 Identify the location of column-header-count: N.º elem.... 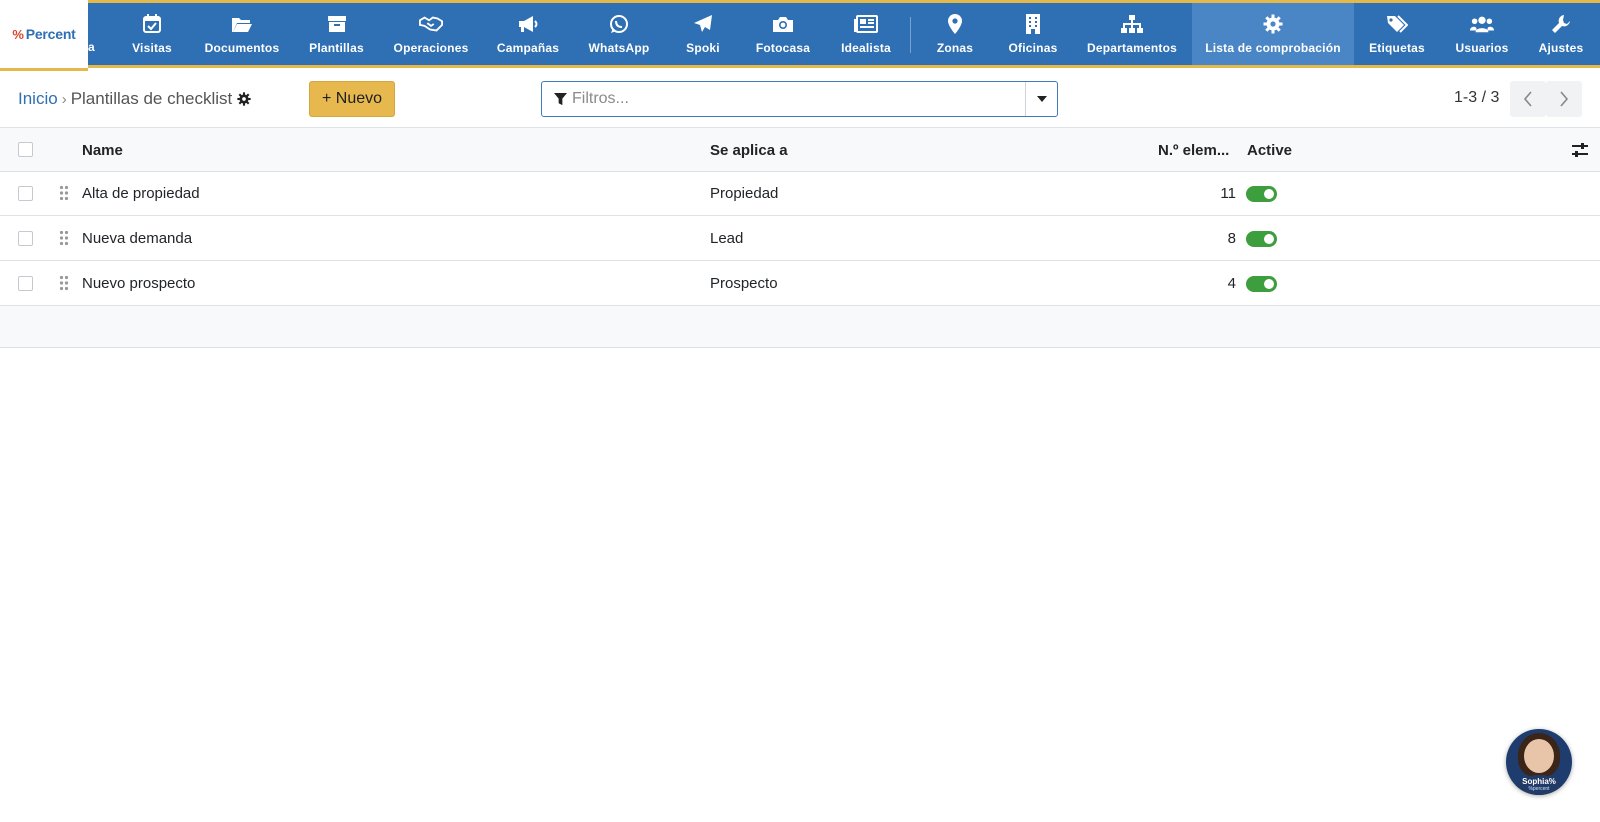
(1193, 150).